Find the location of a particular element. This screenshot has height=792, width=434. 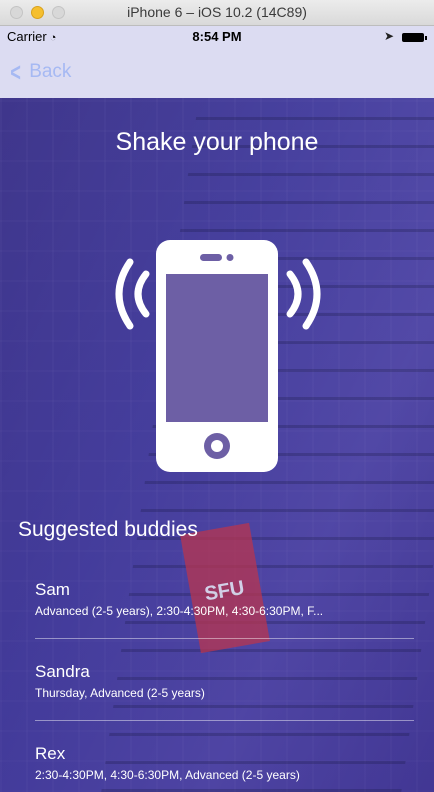

buddy-detail: Thursday, Advanced (2-5 years) is located at coordinates (120, 693).